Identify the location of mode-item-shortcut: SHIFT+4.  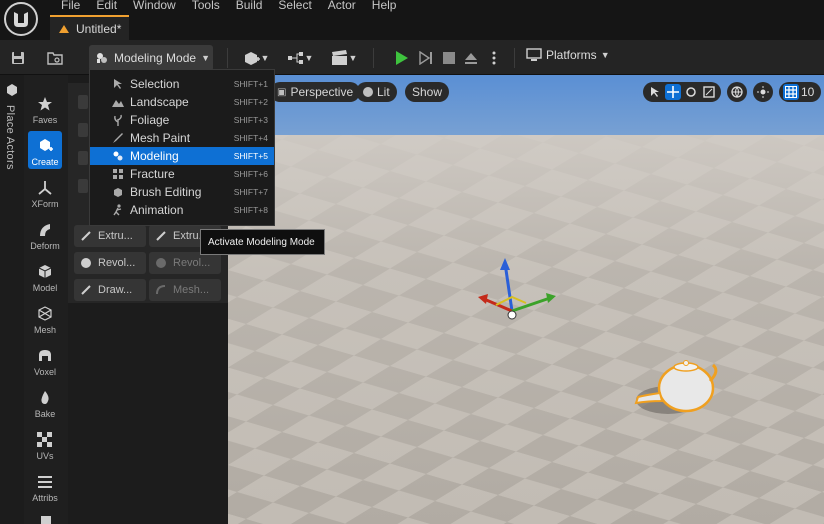
(250, 138).